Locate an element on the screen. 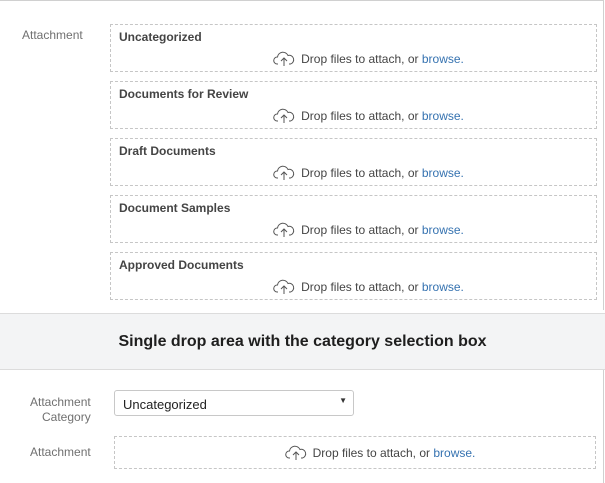  category-title: Draft Documents is located at coordinates (167, 151).